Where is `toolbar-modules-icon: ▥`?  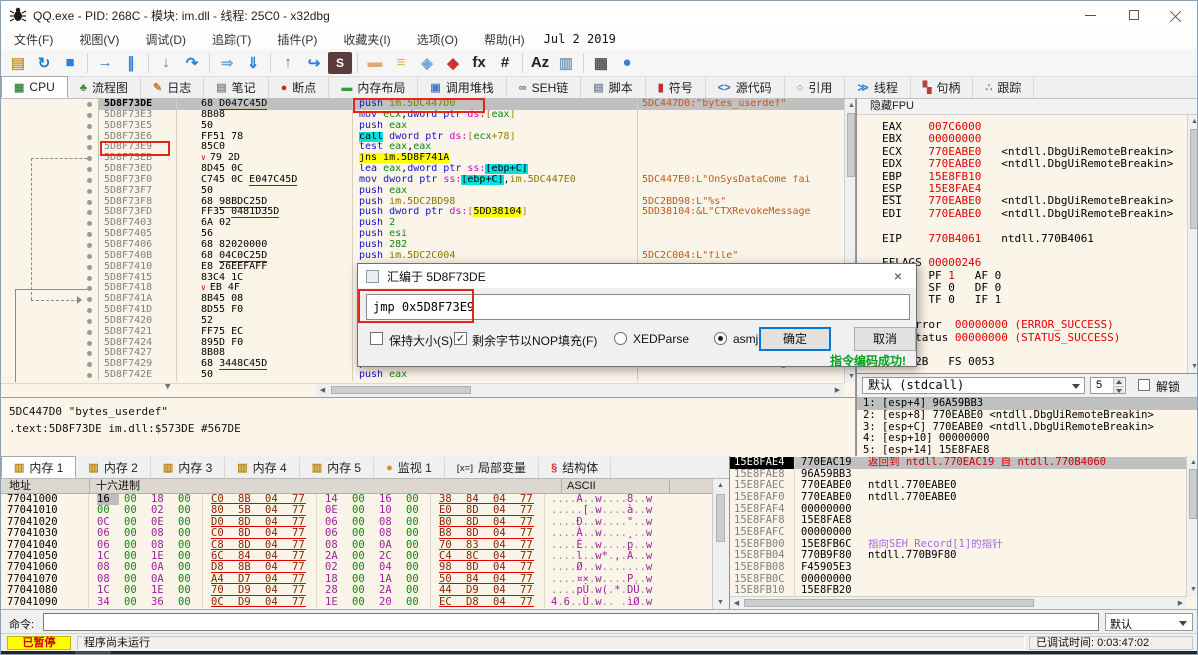 toolbar-modules-icon: ▥ is located at coordinates (566, 63).